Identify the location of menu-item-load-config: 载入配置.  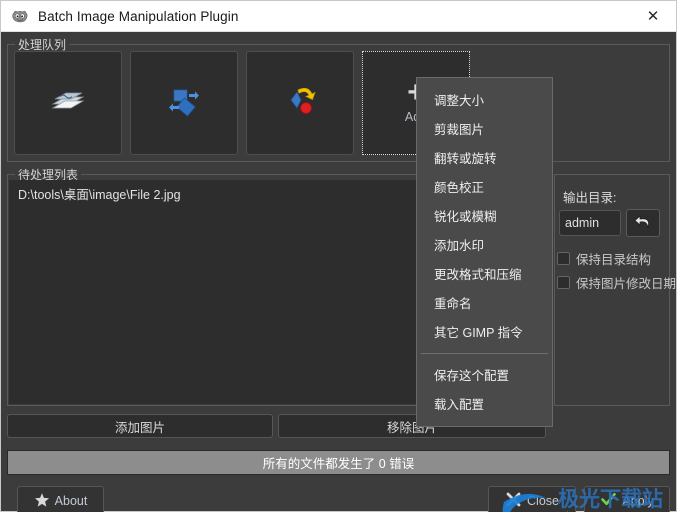
(484, 403).